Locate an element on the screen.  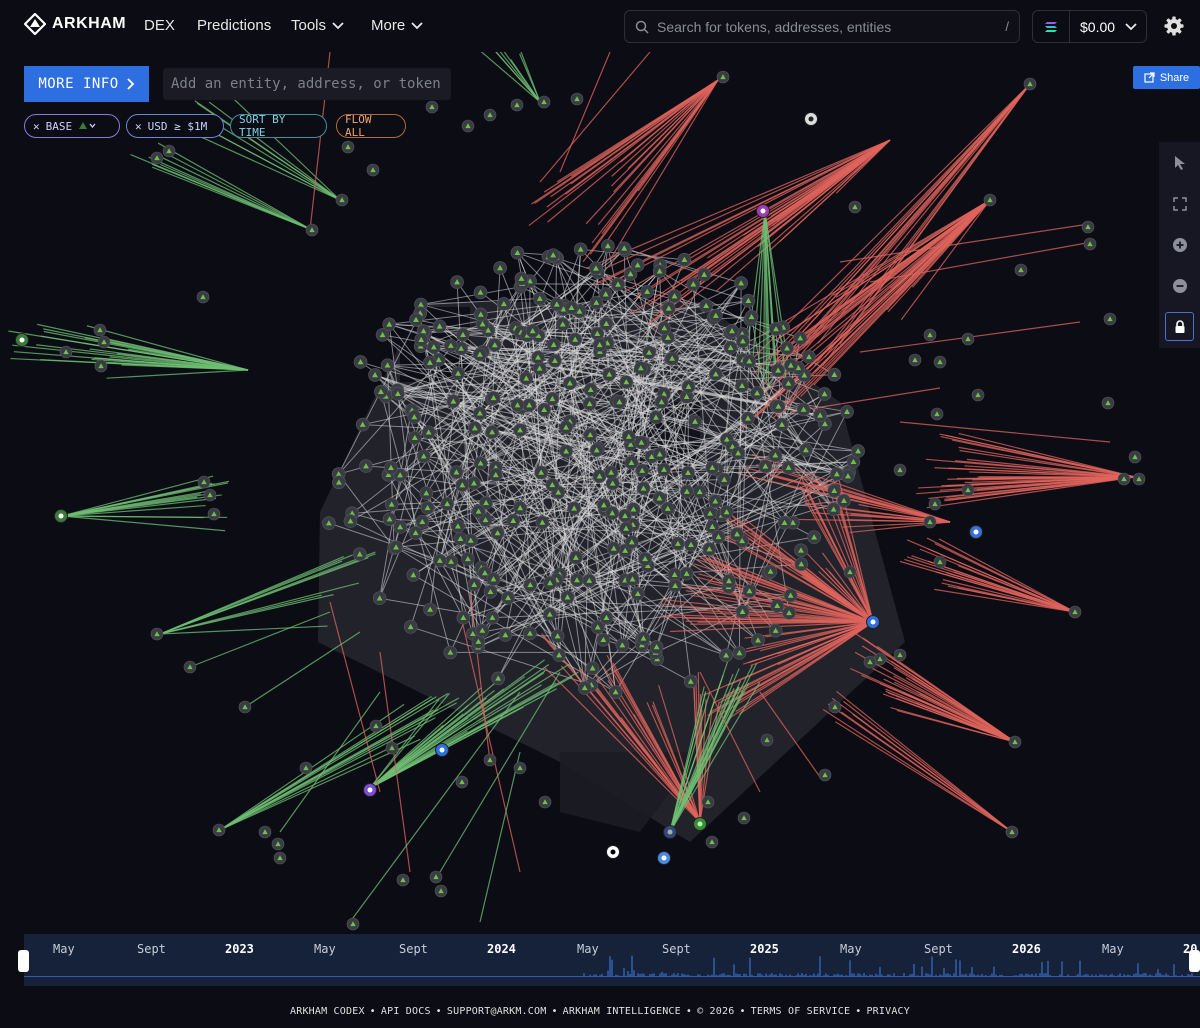
share-button: Share is located at coordinates (1166, 77).